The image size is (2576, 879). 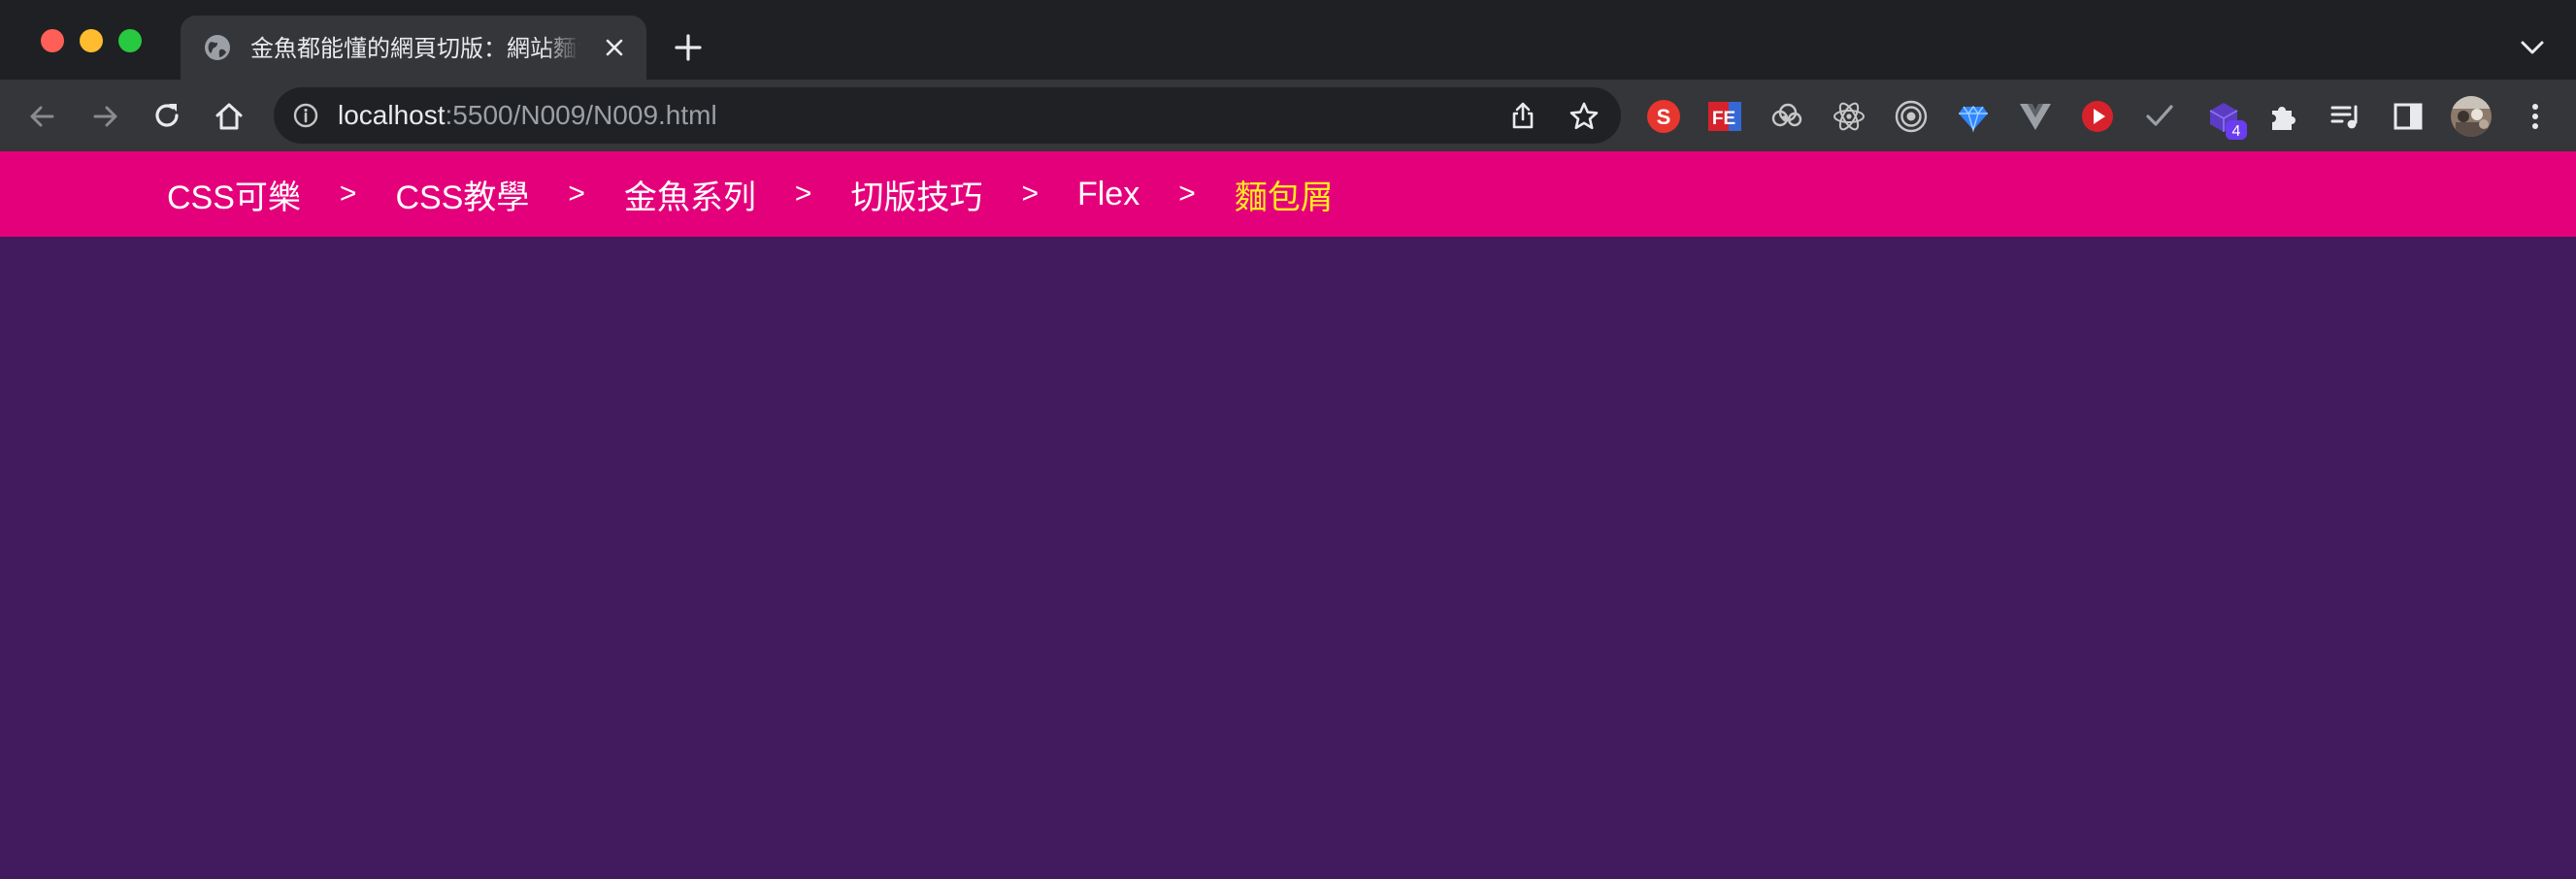 I want to click on breadcrumb-nav: CSS可樂 > CSS教學 > 金魚系列 > 切版技巧 > Flex > 麵包屑, so click(x=1288, y=194).